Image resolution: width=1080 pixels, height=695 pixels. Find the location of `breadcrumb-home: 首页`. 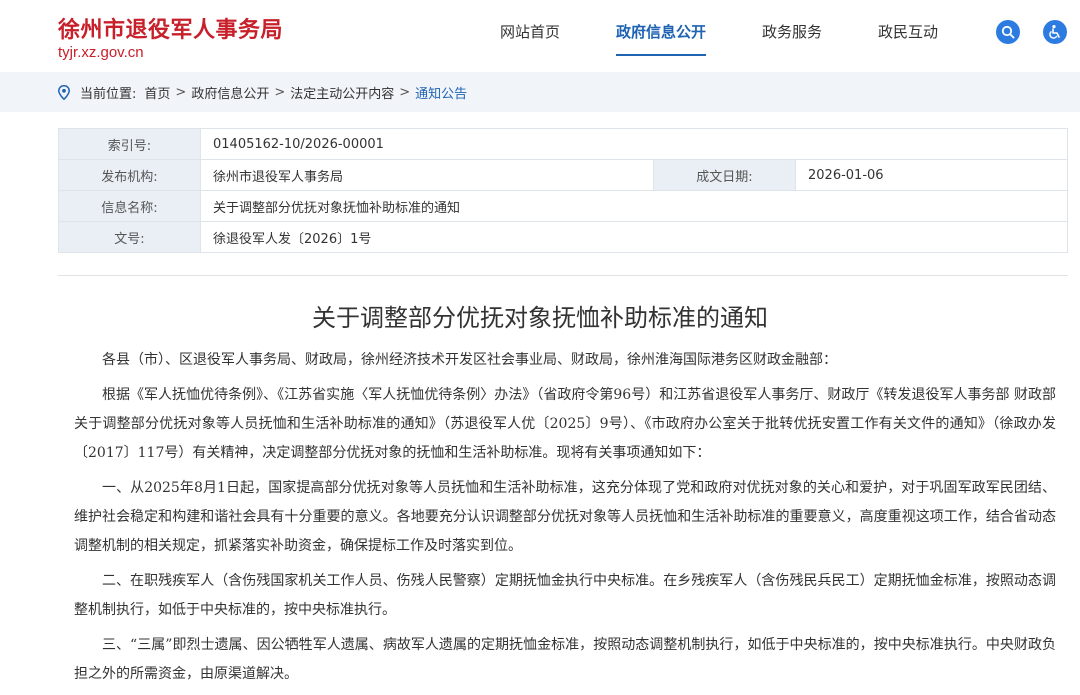

breadcrumb-home: 首页 is located at coordinates (157, 92).